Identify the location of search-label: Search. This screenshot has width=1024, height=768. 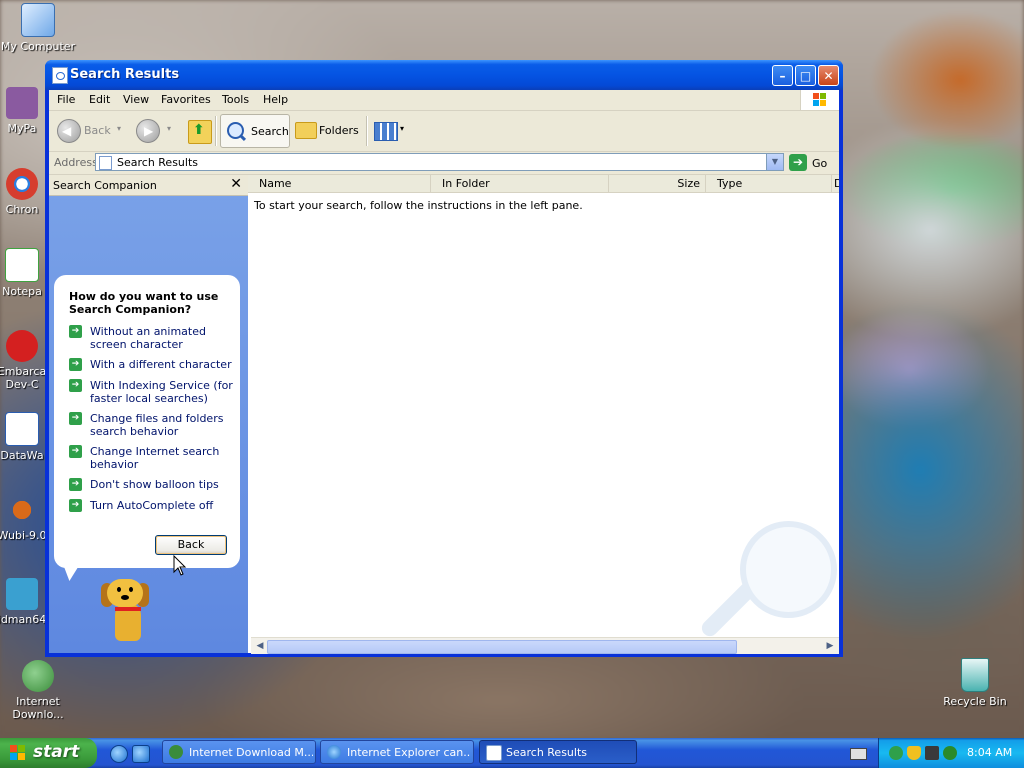
(270, 131).